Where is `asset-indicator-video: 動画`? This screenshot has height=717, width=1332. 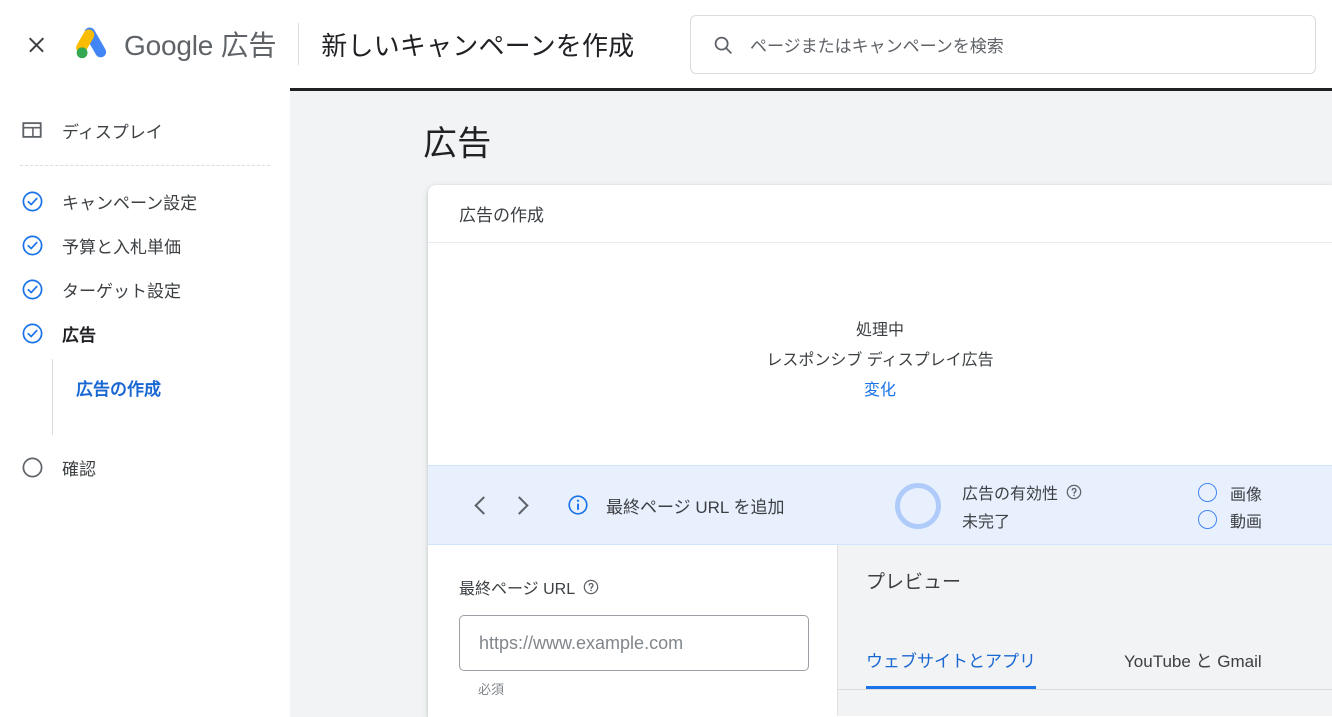
asset-indicator-video: 動画 is located at coordinates (1230, 519).